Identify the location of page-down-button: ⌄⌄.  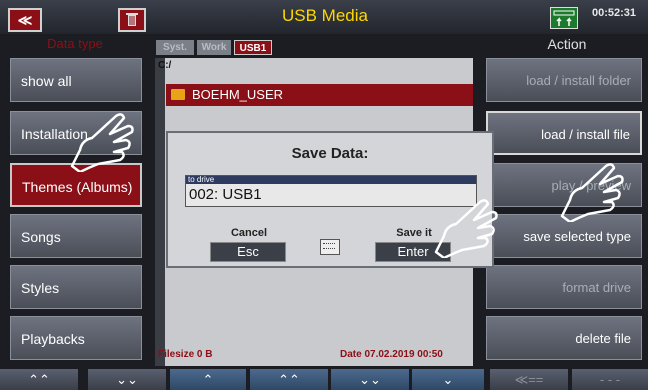
(370, 379).